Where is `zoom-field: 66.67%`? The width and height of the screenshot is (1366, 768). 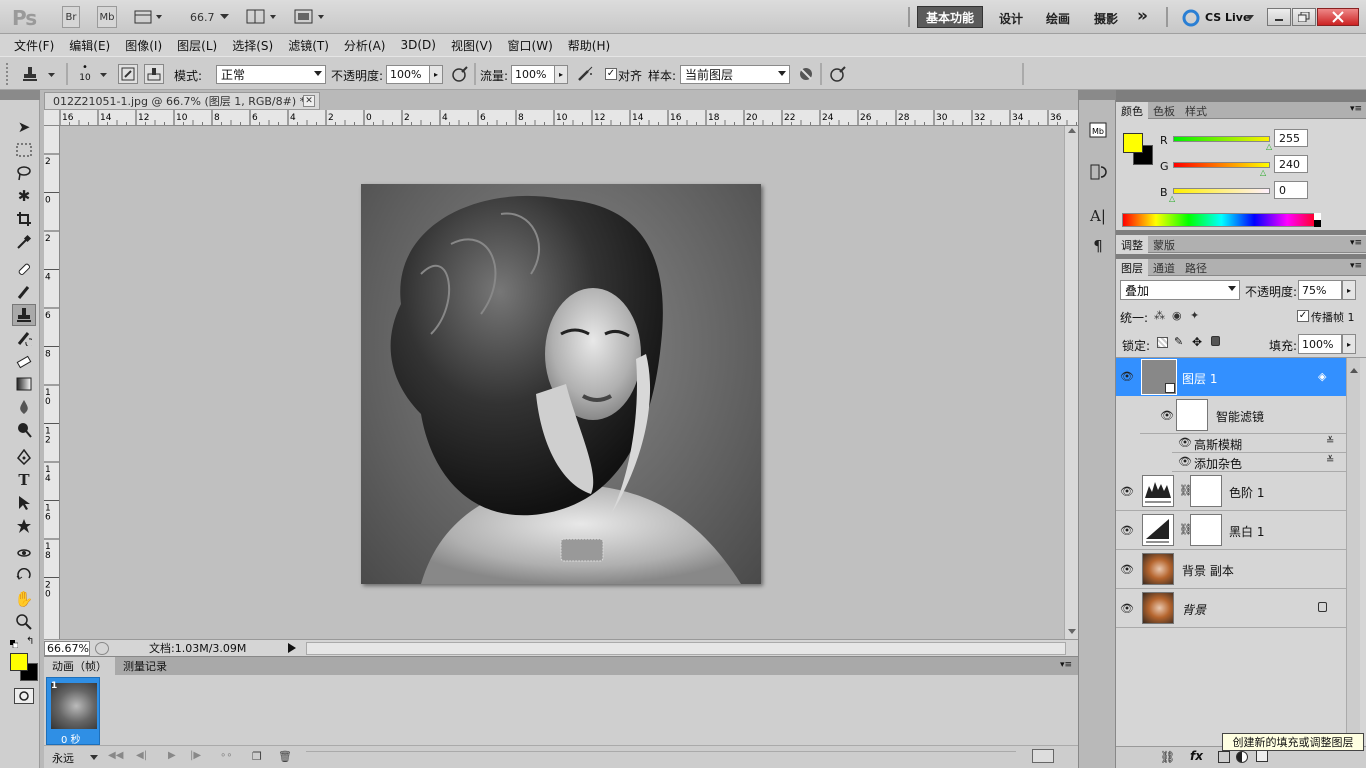 zoom-field: 66.67% is located at coordinates (67, 648).